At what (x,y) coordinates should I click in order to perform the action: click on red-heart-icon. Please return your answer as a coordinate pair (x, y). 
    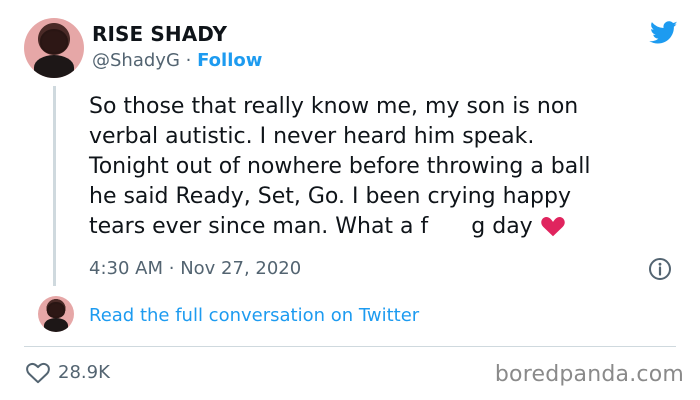
    Looking at the image, I should click on (552, 226).